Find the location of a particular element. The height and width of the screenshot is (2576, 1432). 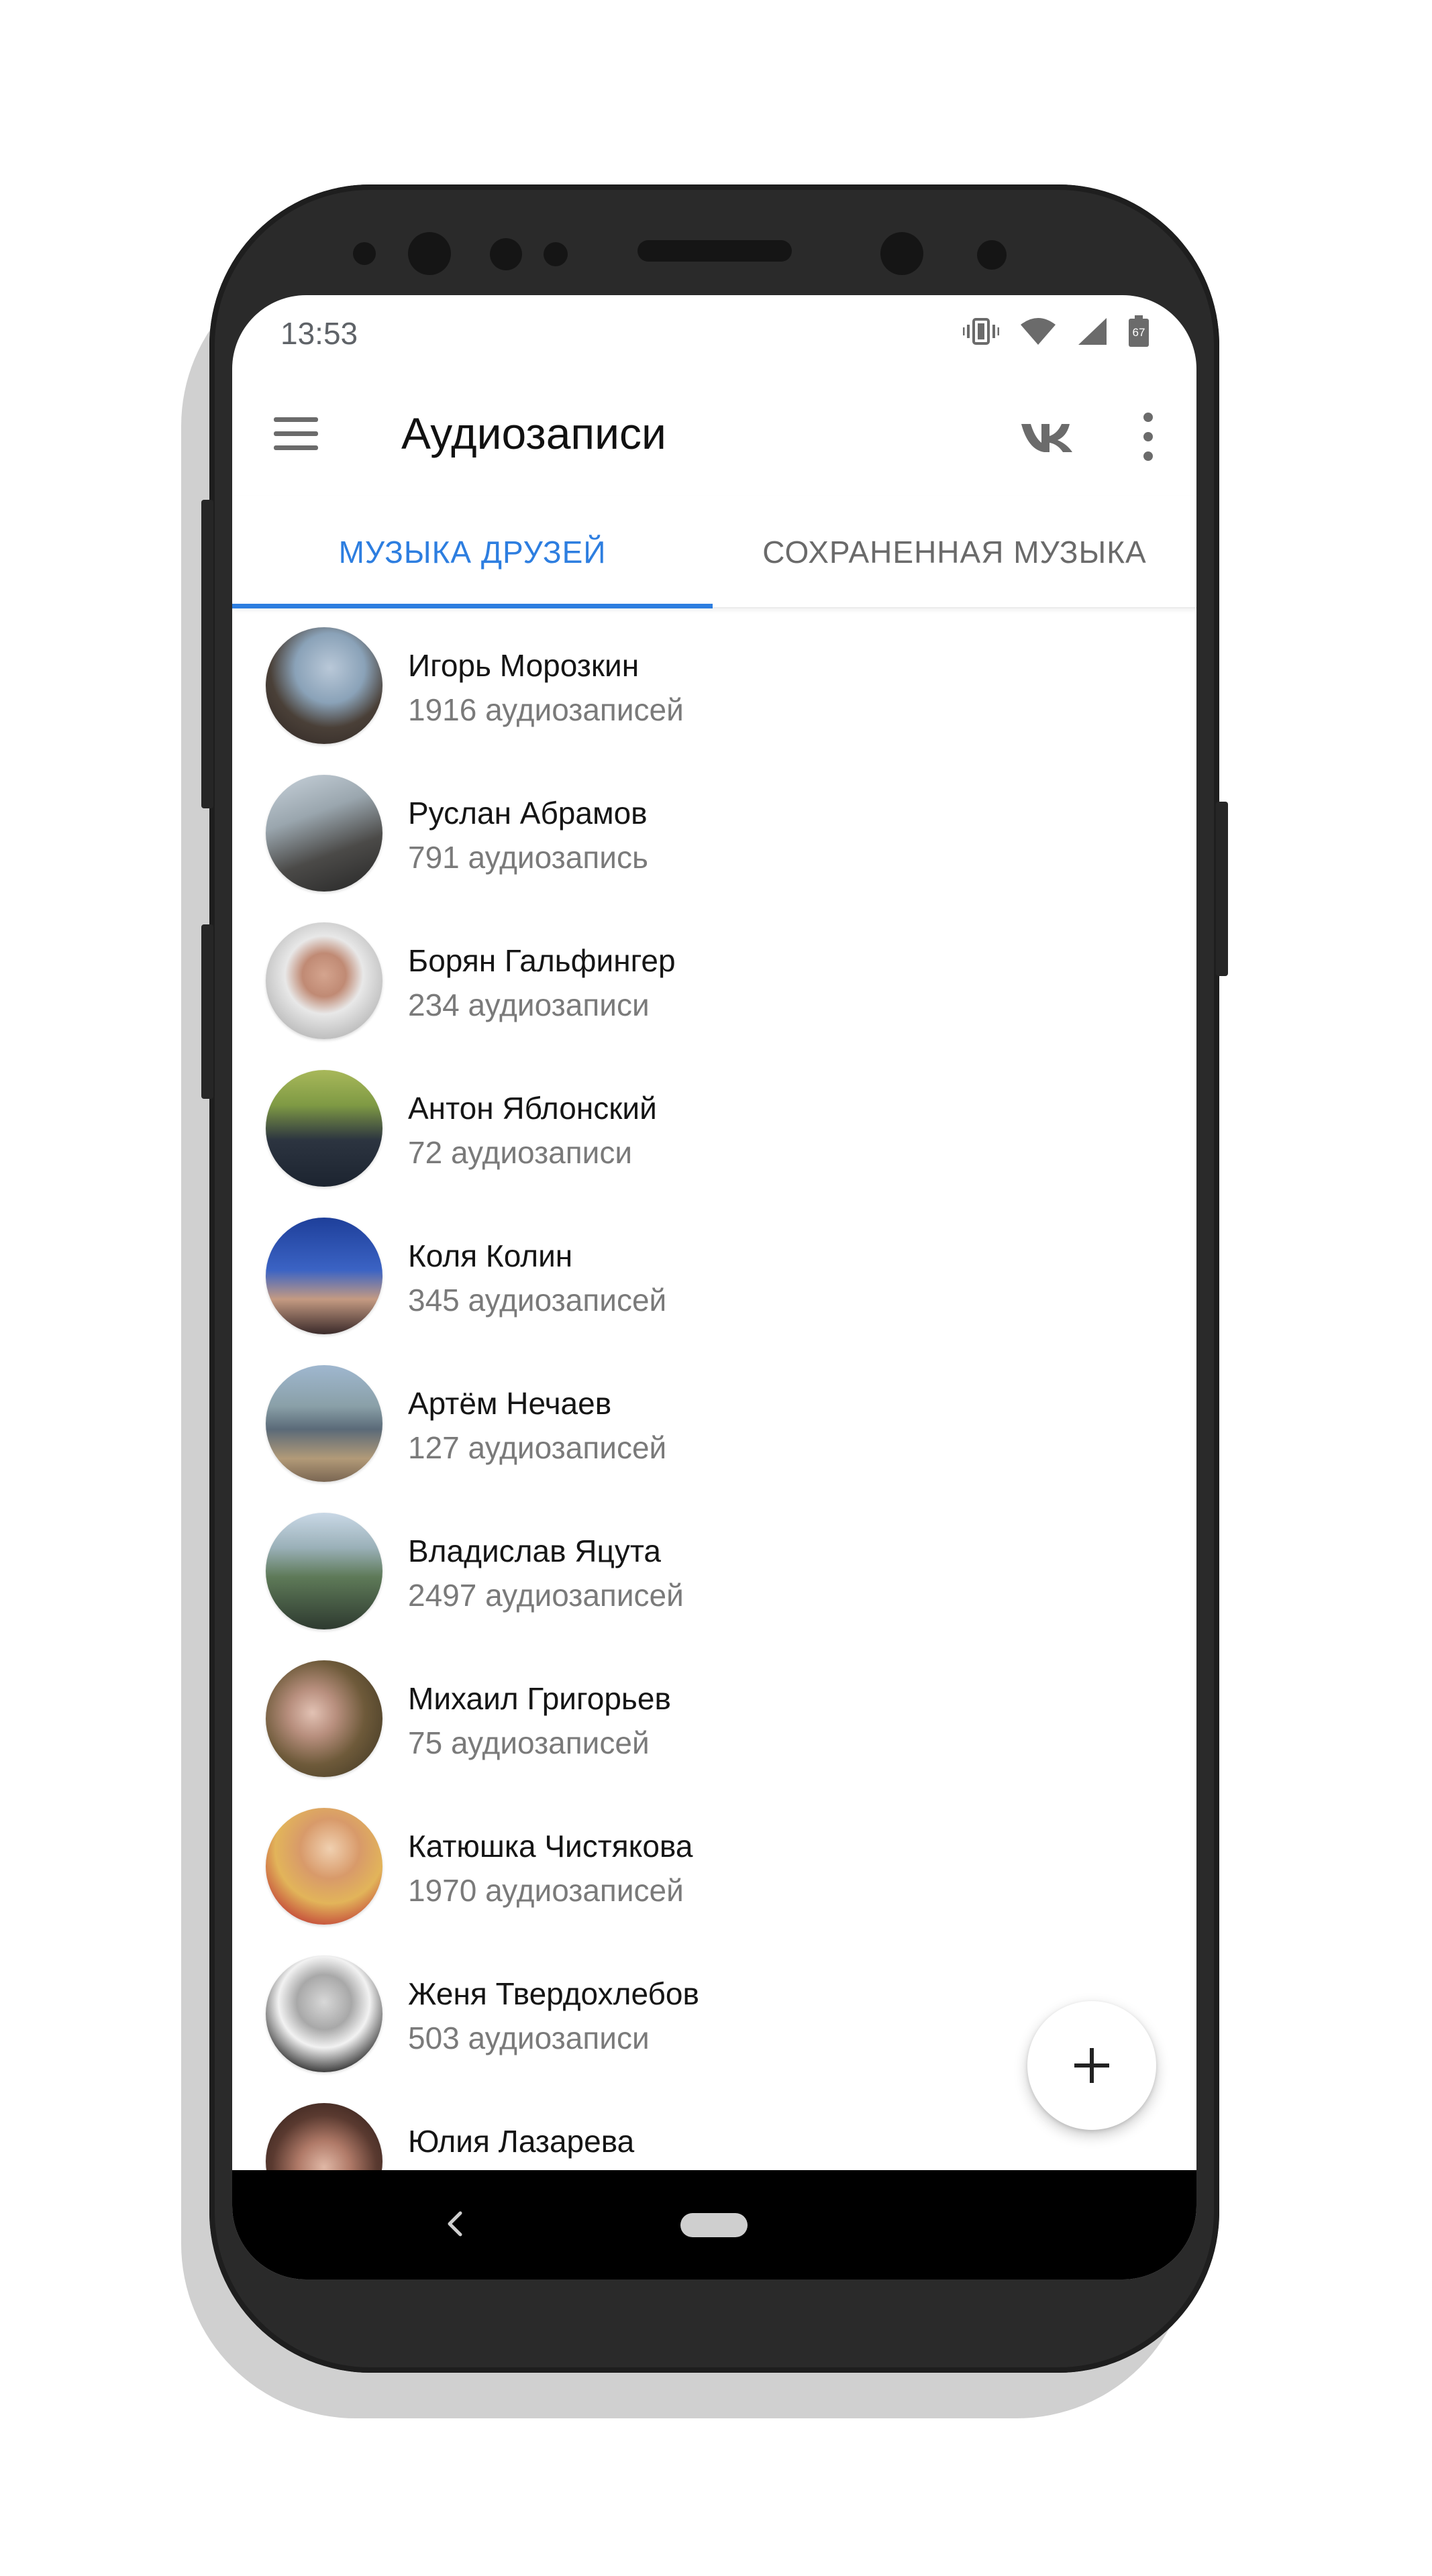

app-bar: Аудиозаписи is located at coordinates (714, 436).